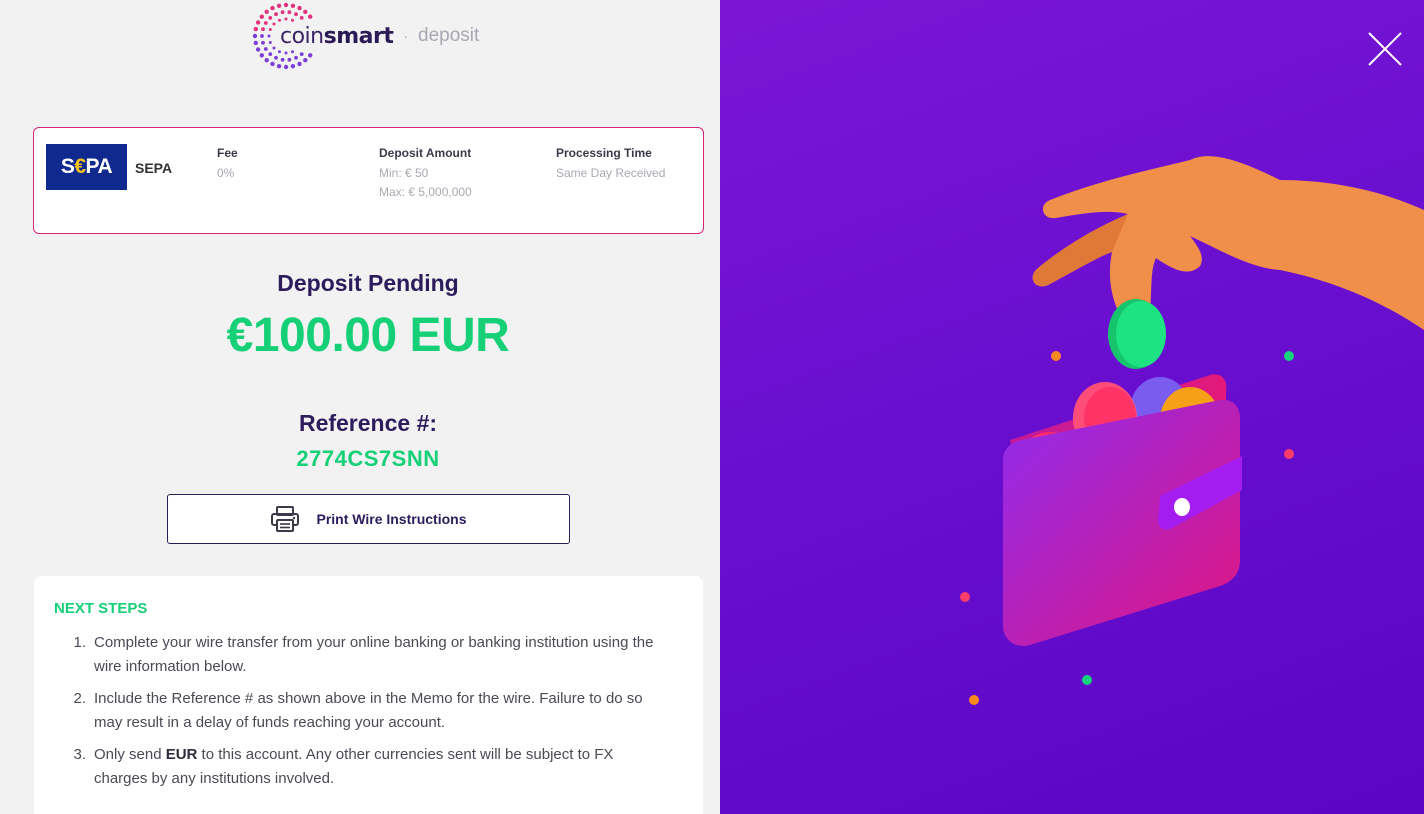 The width and height of the screenshot is (1424, 814). Describe the element at coordinates (226, 173) in the screenshot. I see `fee-value: 0%` at that location.